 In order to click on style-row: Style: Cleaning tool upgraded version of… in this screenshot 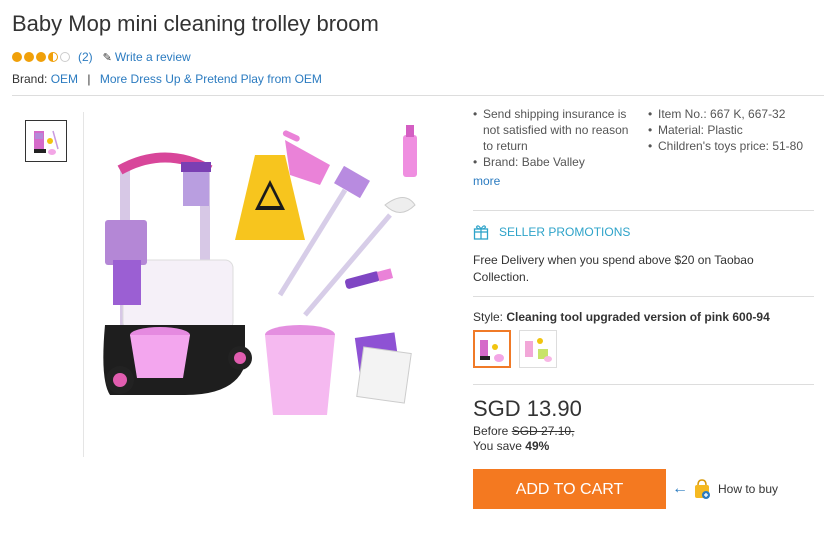, I will do `click(621, 317)`.